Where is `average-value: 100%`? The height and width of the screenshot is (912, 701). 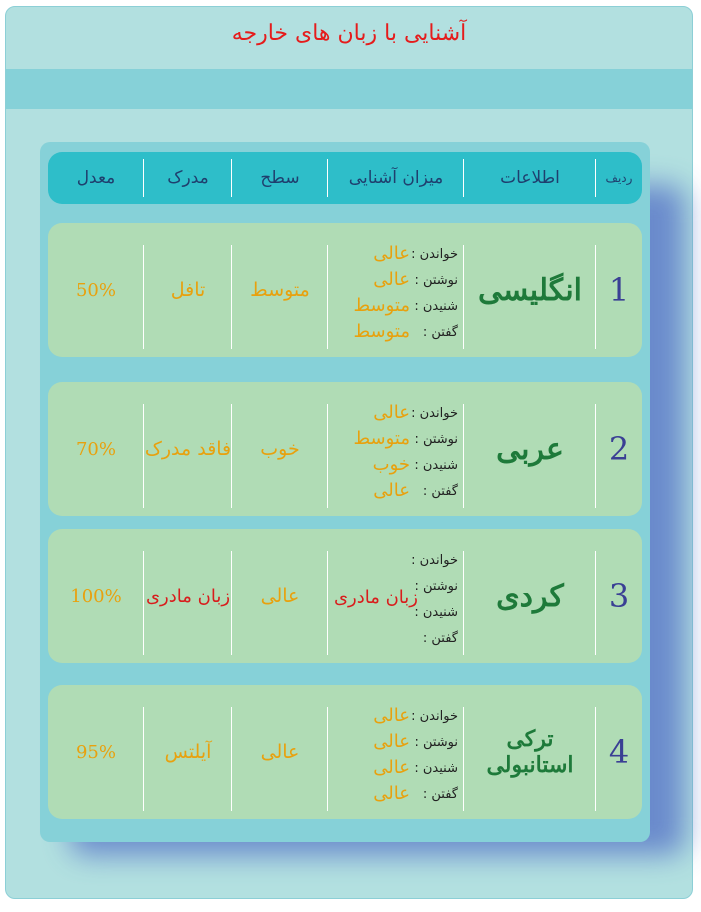 average-value: 100% is located at coordinates (96, 596).